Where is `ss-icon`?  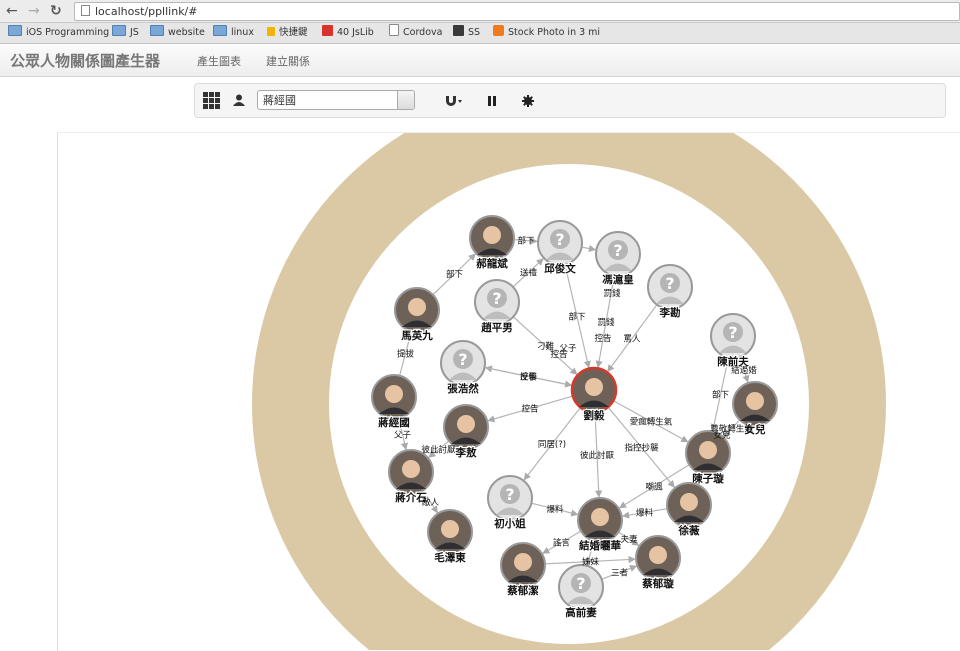 ss-icon is located at coordinates (458, 30).